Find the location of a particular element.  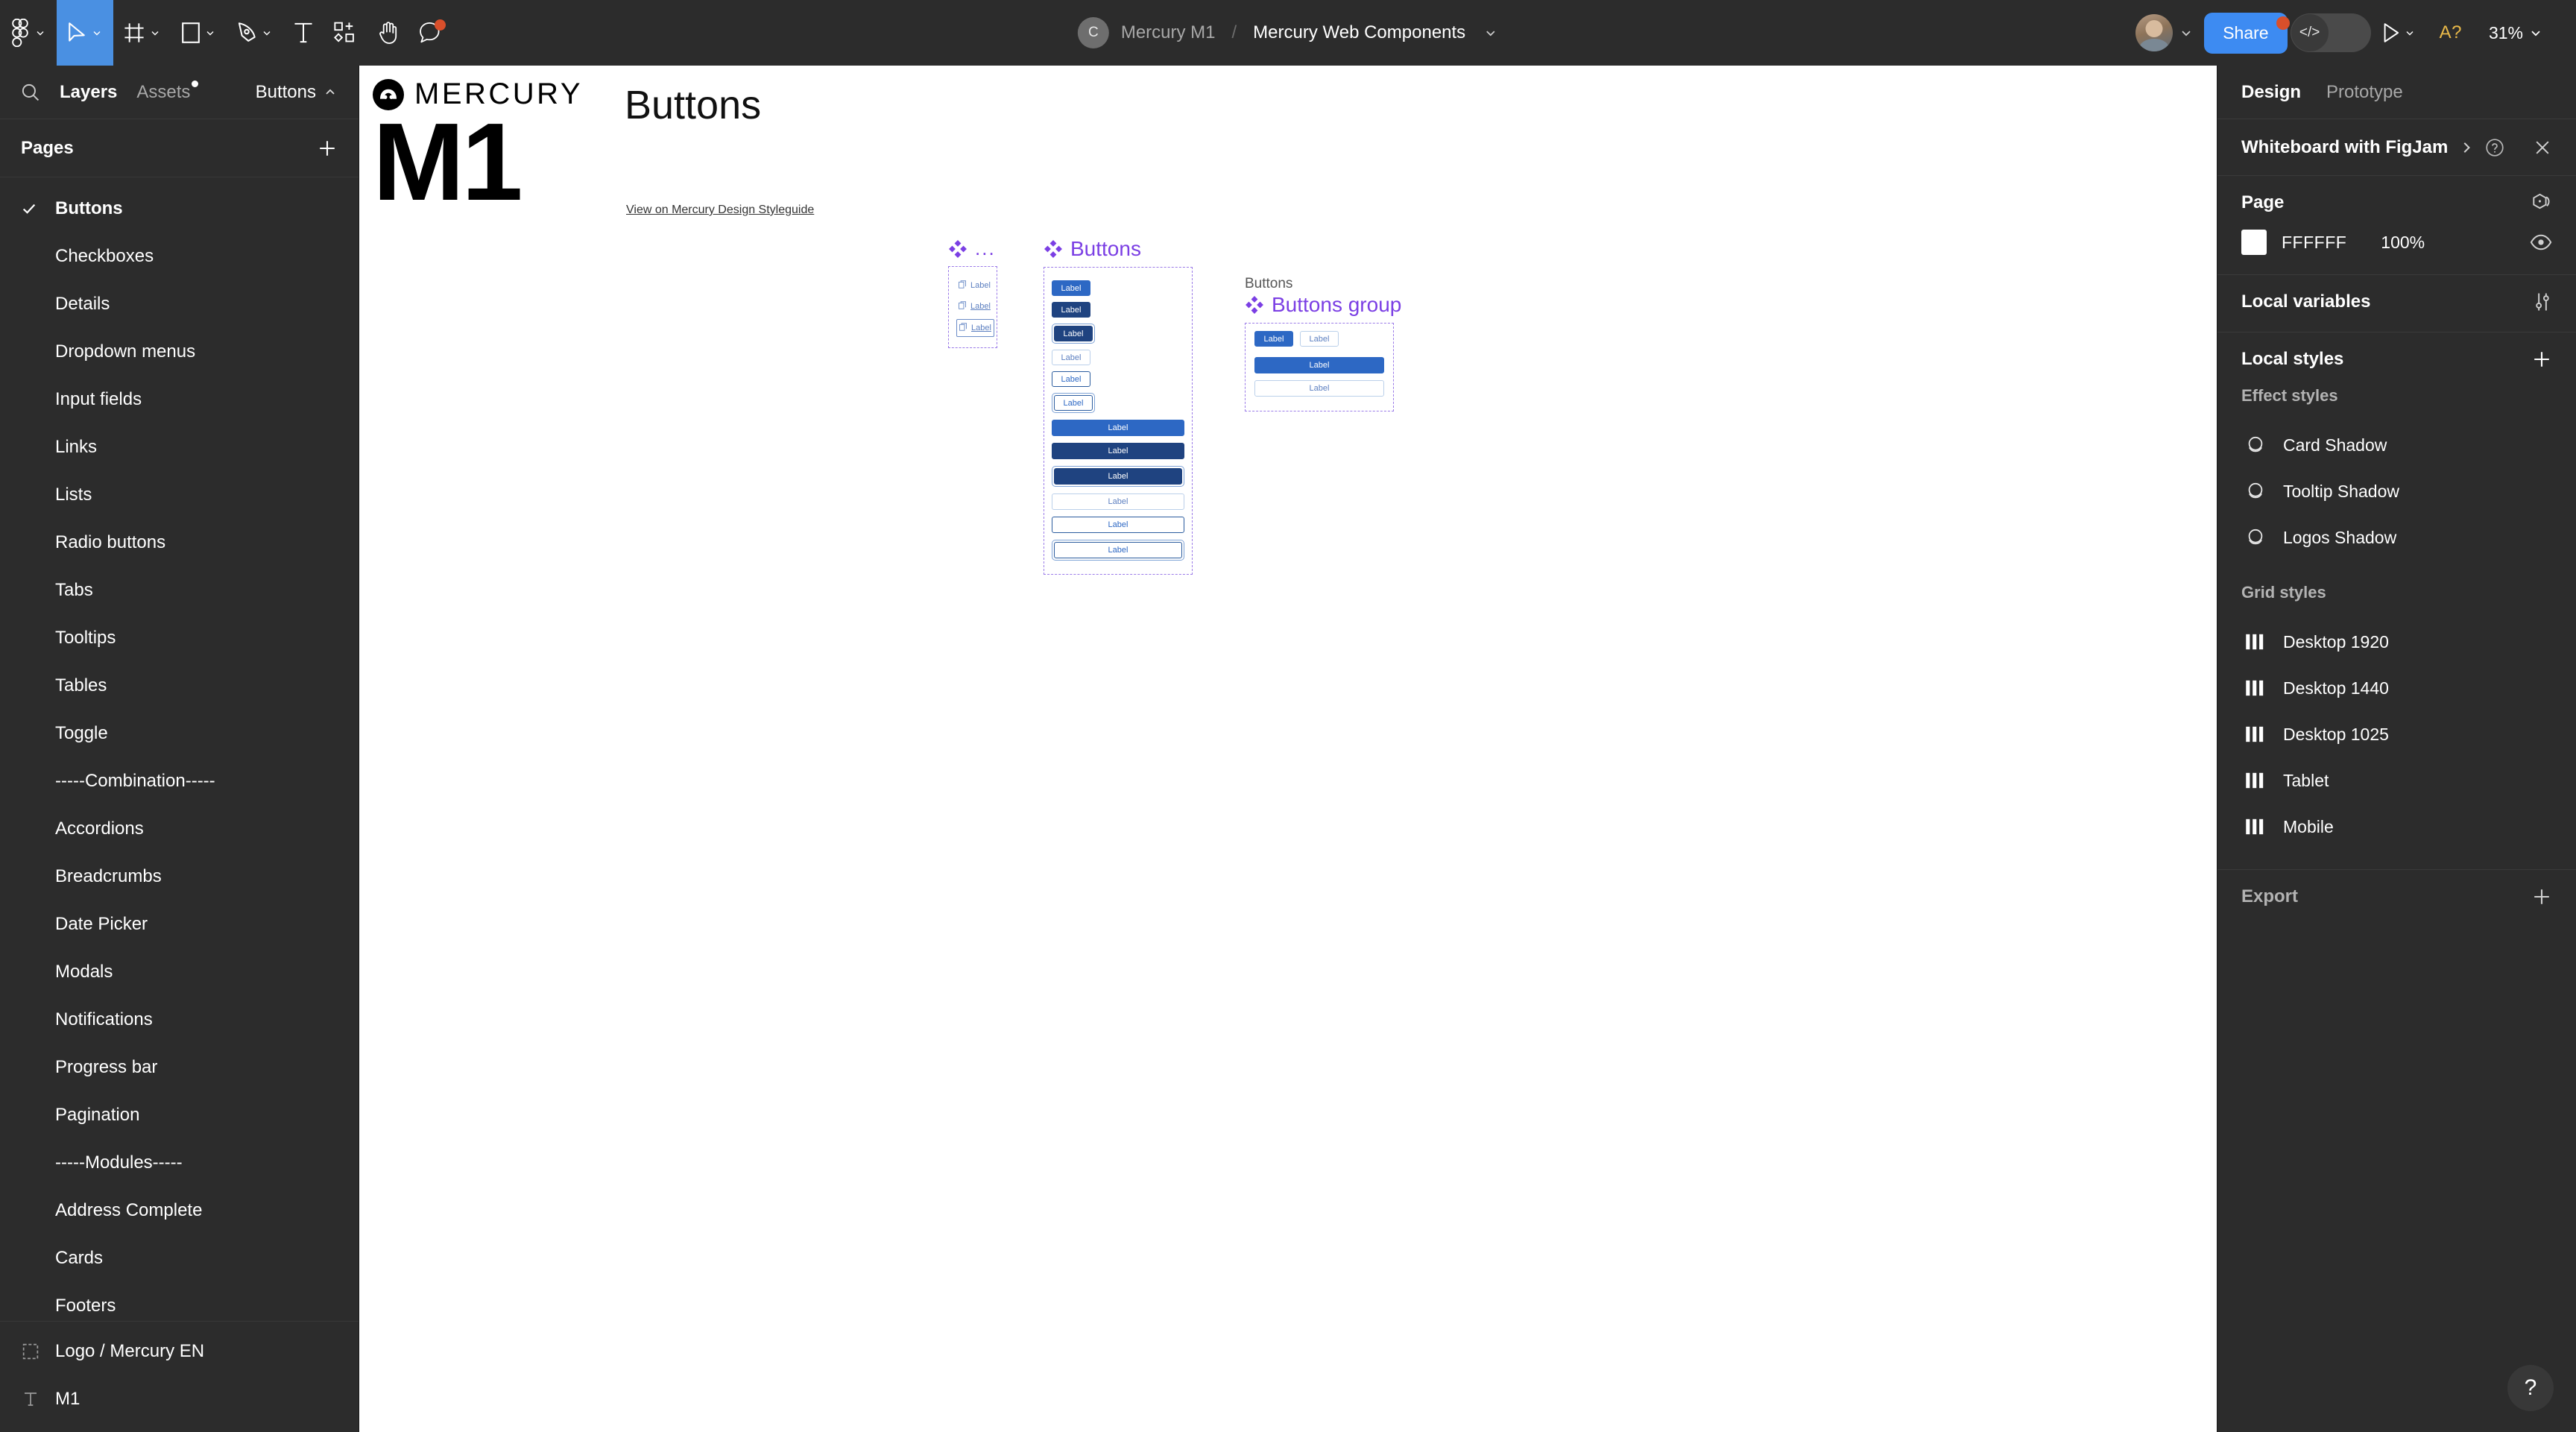

tab-assets: Assets is located at coordinates (167, 91).